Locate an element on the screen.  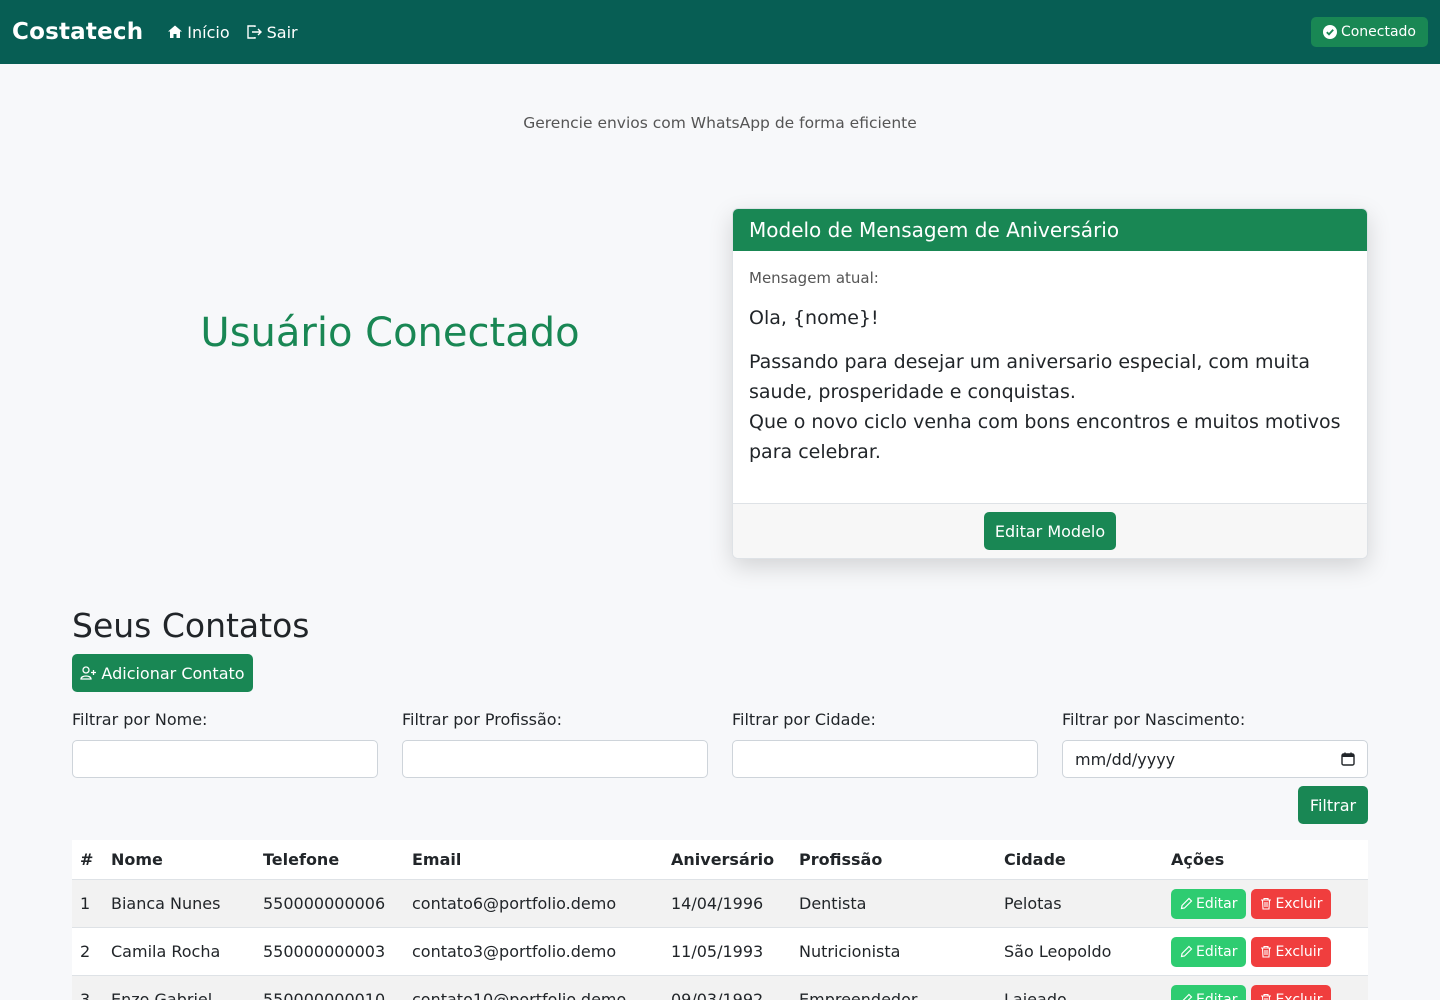
cell-city: São Leopoldo is located at coordinates (1058, 951).